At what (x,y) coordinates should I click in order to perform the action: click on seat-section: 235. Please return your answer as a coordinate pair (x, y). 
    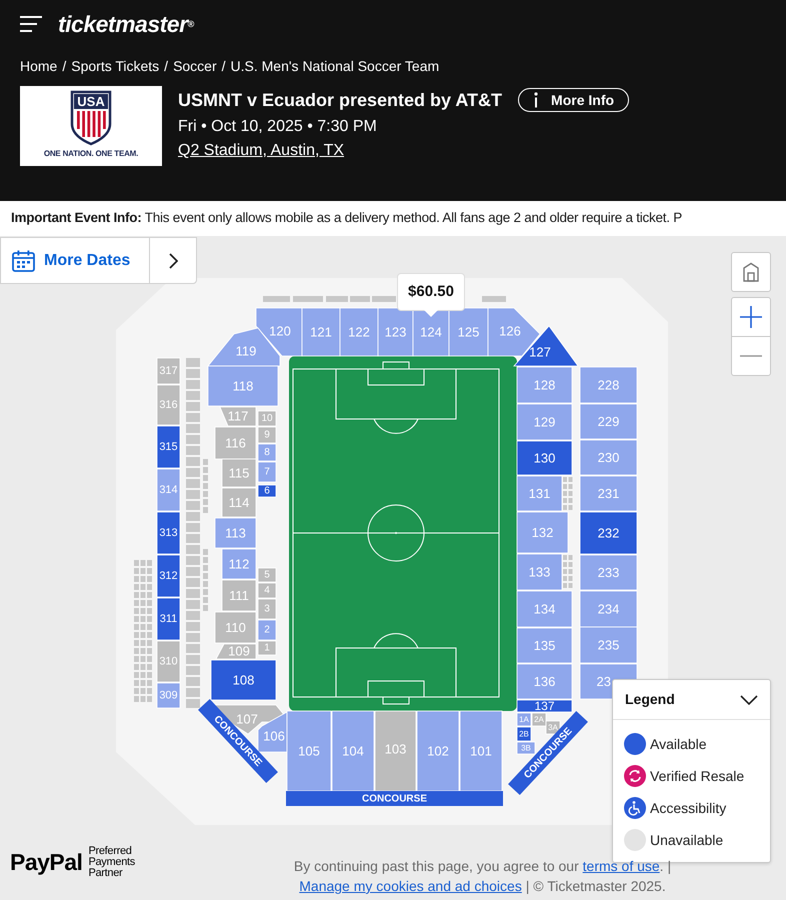
    Looking at the image, I should click on (609, 645).